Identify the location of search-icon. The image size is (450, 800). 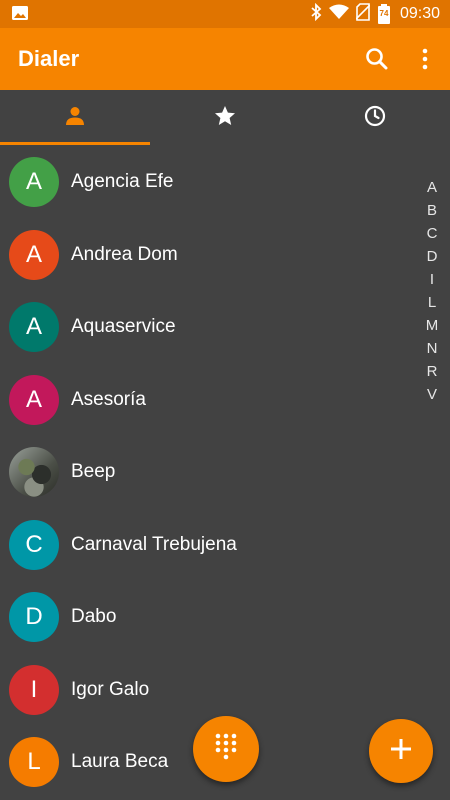
(377, 59).